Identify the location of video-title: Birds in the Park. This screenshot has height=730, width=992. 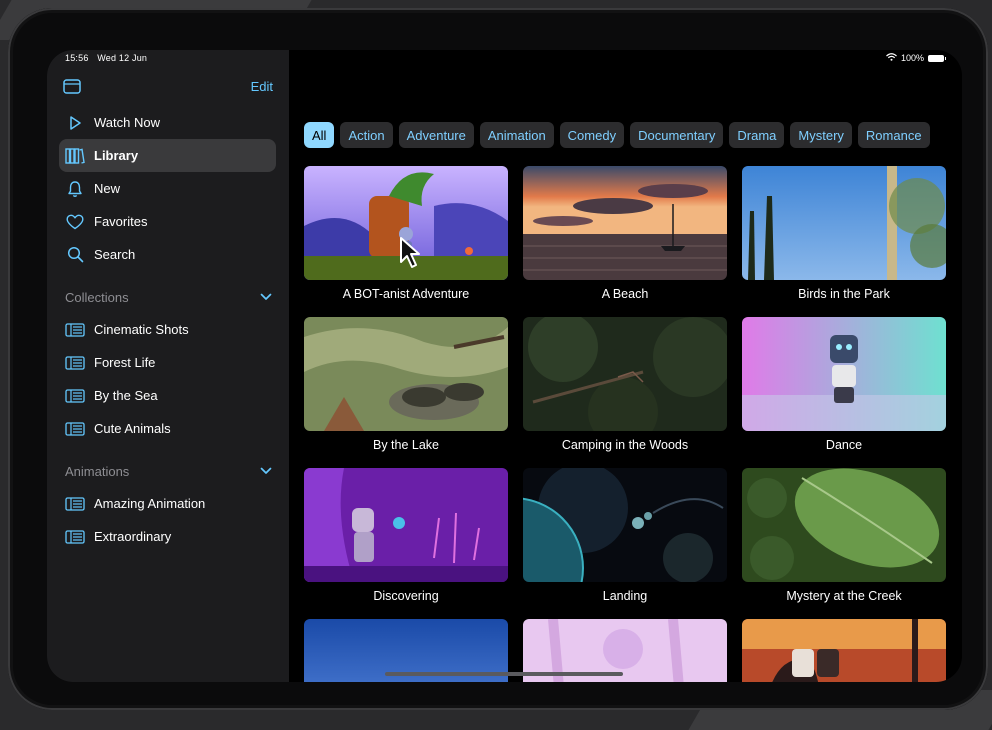
(844, 294).